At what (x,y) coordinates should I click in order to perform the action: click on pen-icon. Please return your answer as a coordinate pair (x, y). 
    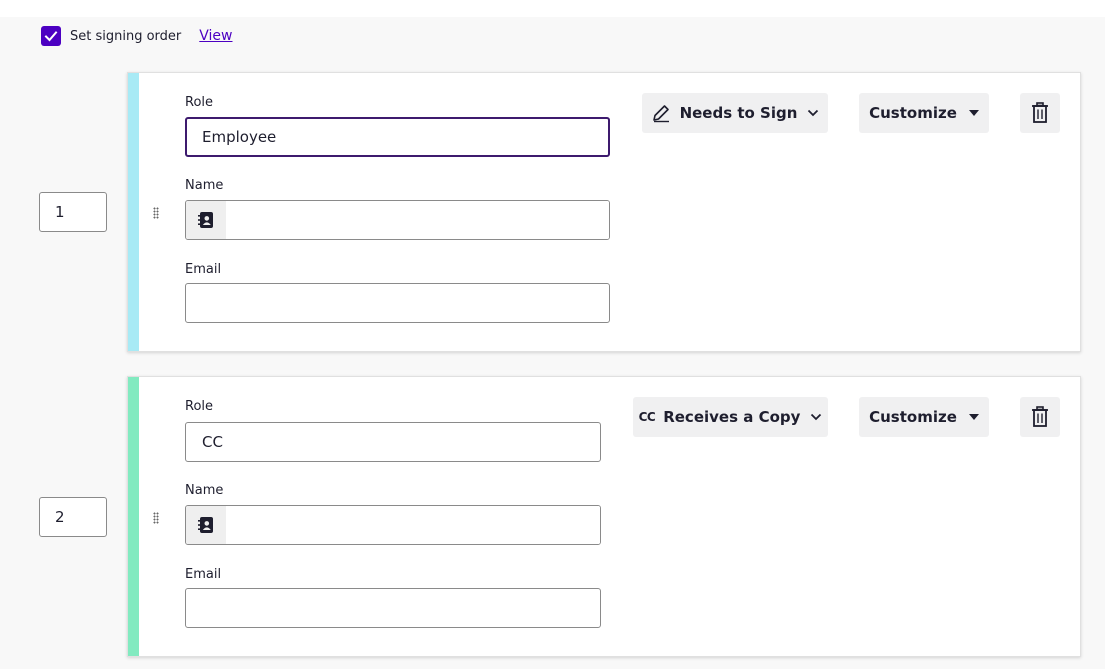
    Looking at the image, I should click on (661, 113).